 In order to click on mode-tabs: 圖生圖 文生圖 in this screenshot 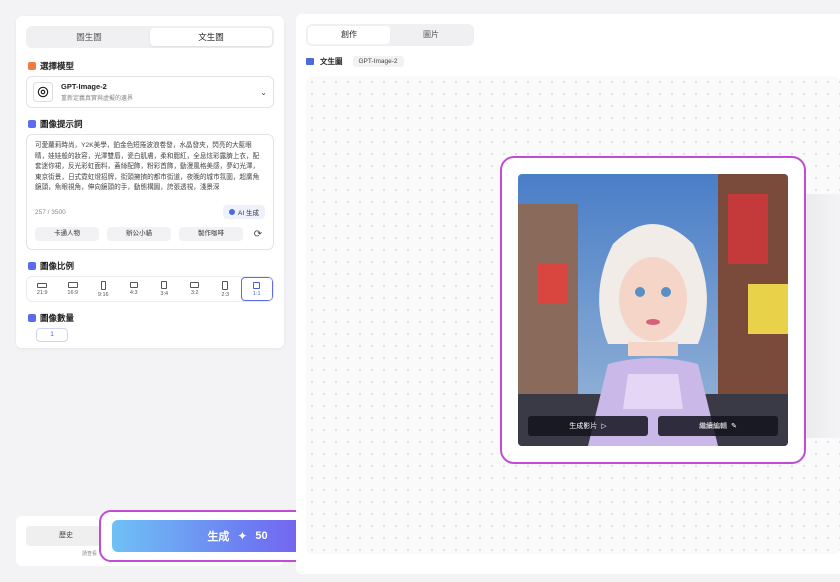, I will do `click(150, 37)`.